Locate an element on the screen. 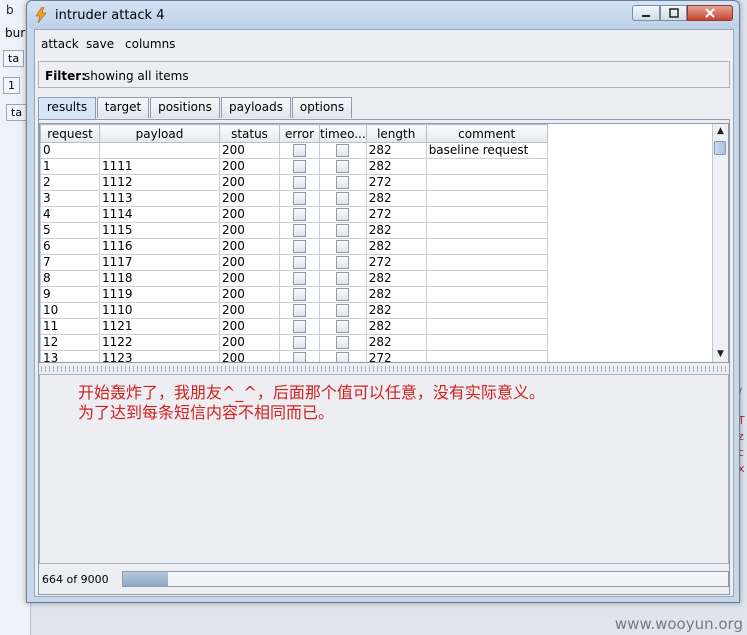 The width and height of the screenshot is (747, 635). table-row: 6 1116 200 282 is located at coordinates (294, 246).